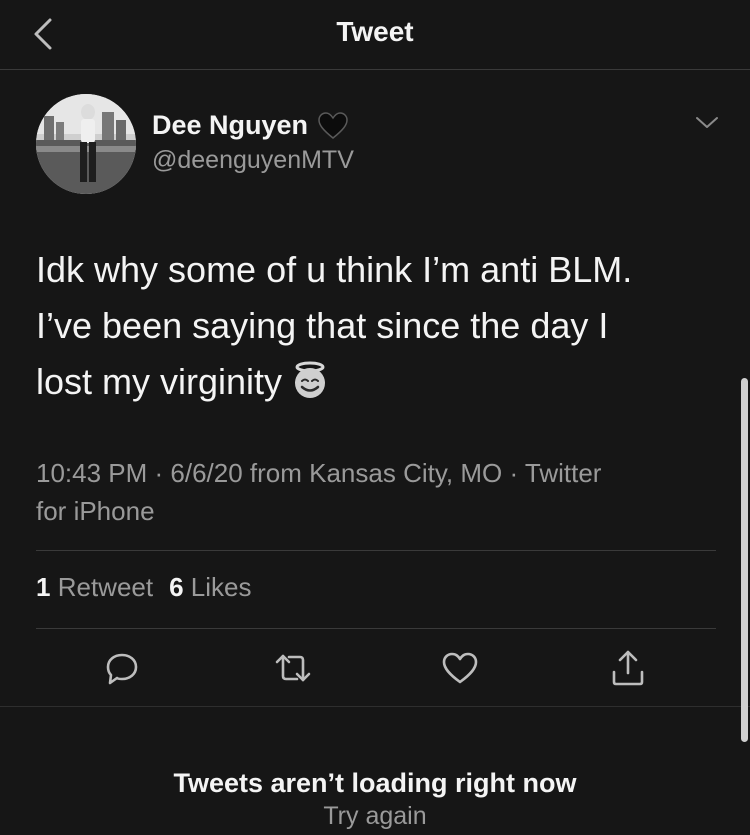 The image size is (750, 835). I want to click on author-handle: @deenguyenMTV, so click(253, 160).